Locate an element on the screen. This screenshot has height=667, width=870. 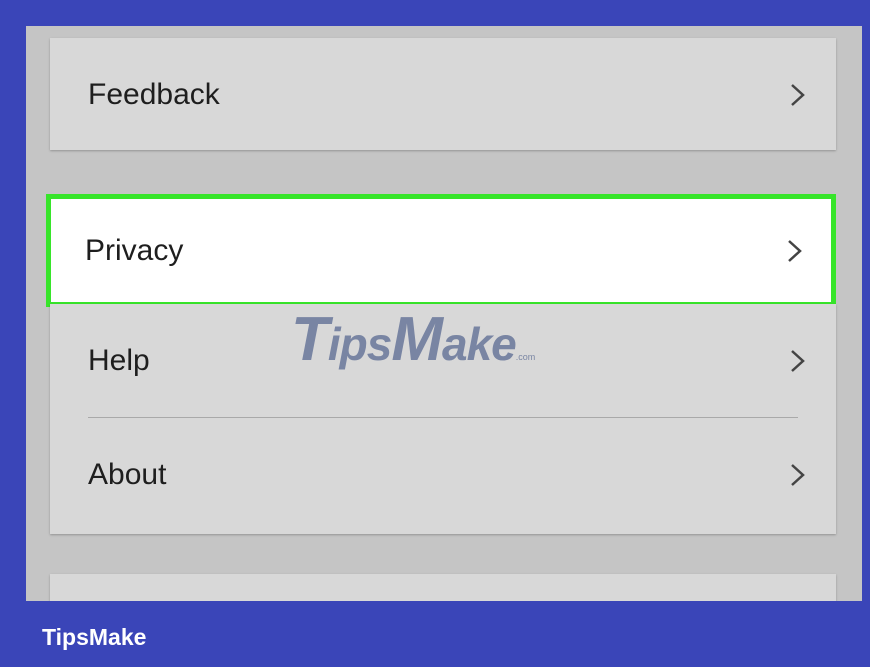
footer-brand: TipsMake is located at coordinates (94, 637).